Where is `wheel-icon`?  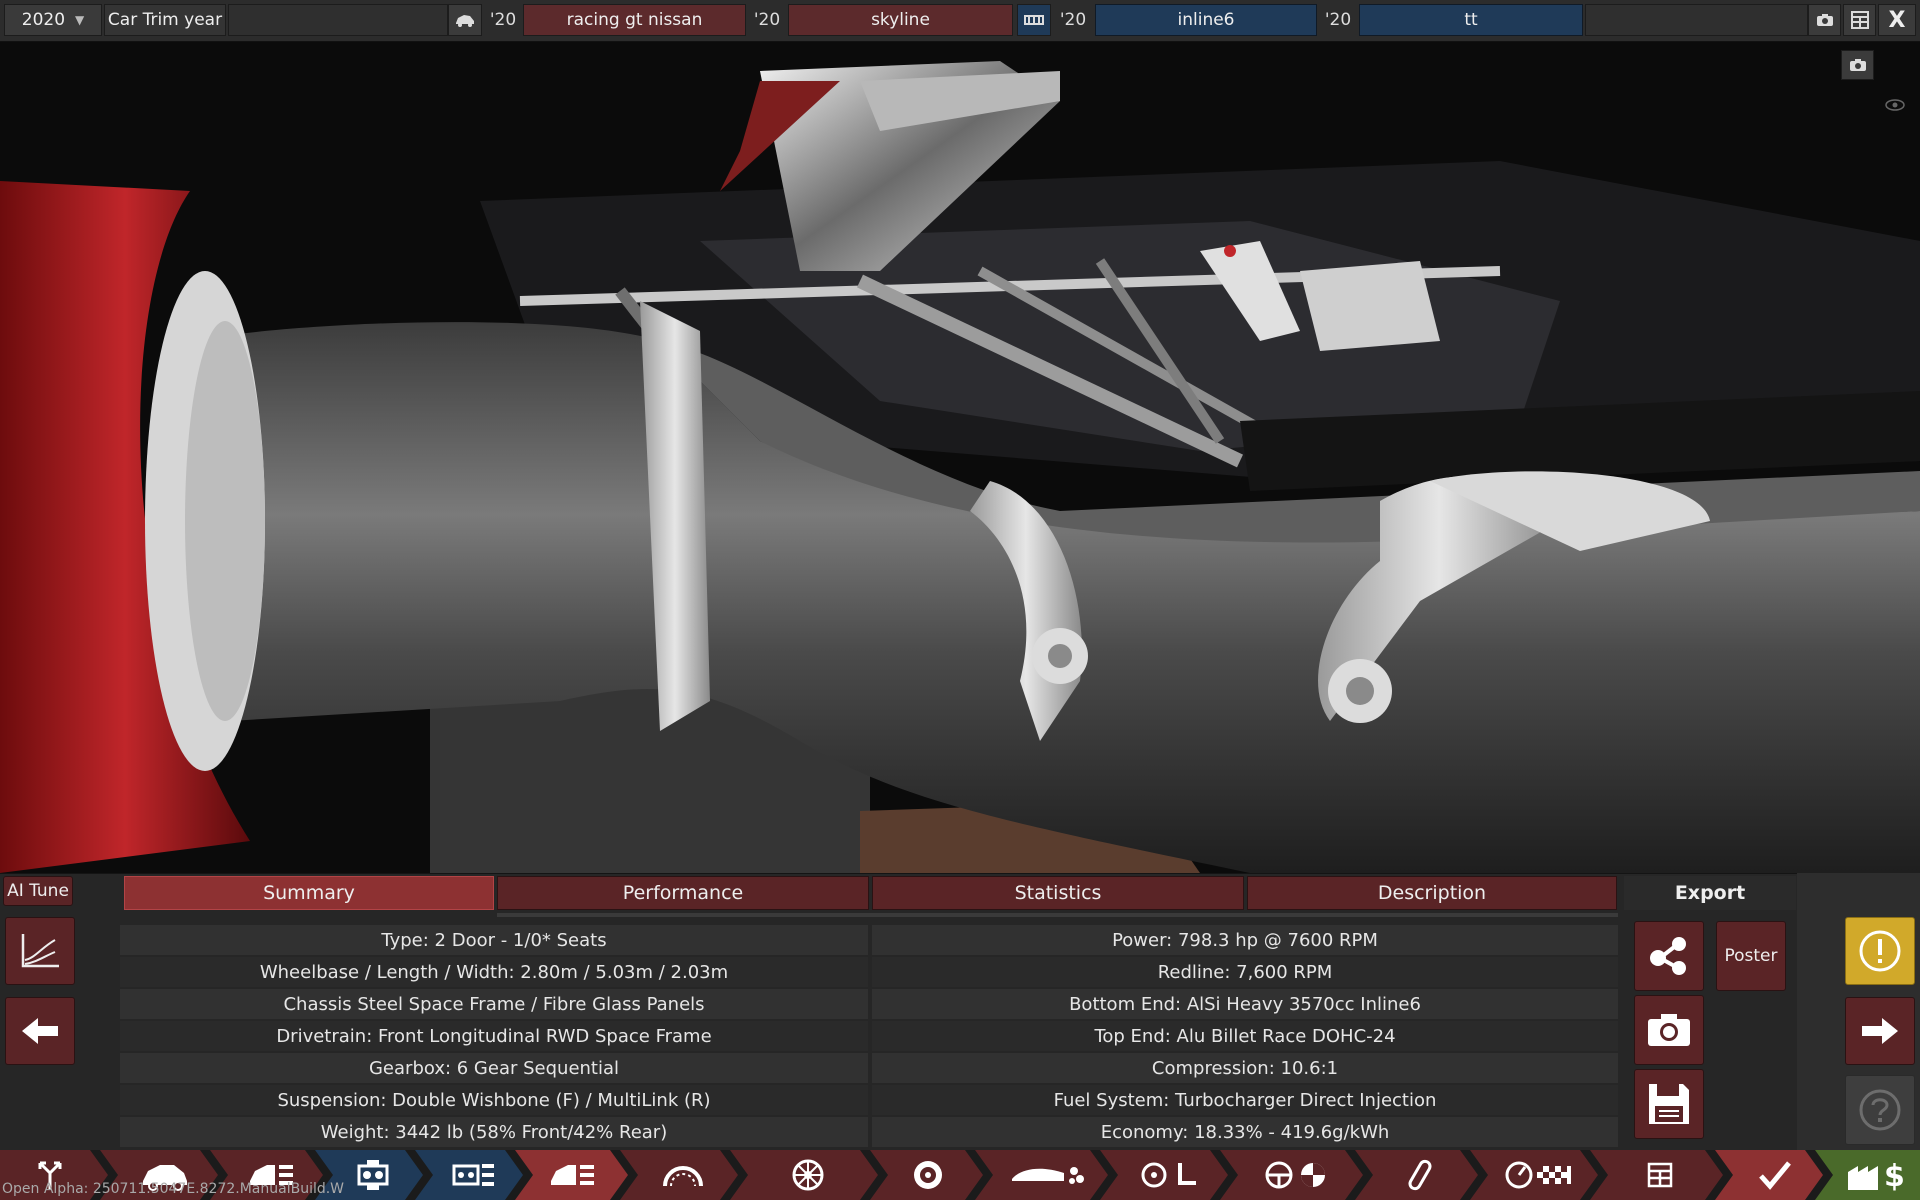
wheel-icon is located at coordinates (807, 1175).